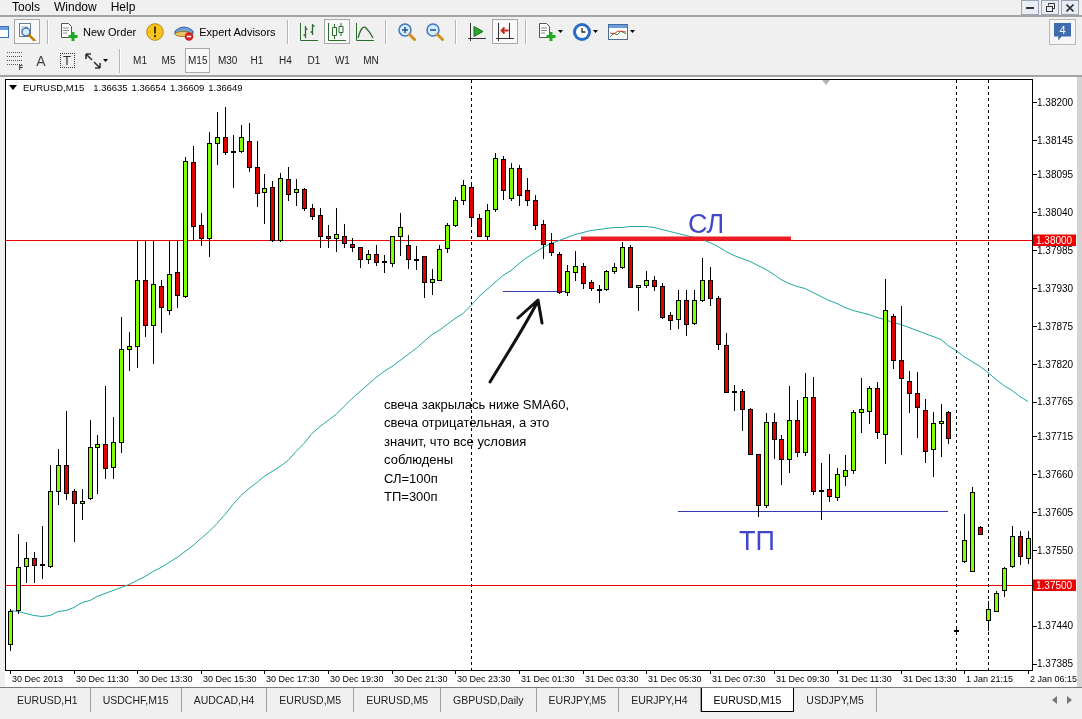  What do you see at coordinates (224, 700) in the screenshot?
I see `chart-tab: AUDCAD,H4` at bounding box center [224, 700].